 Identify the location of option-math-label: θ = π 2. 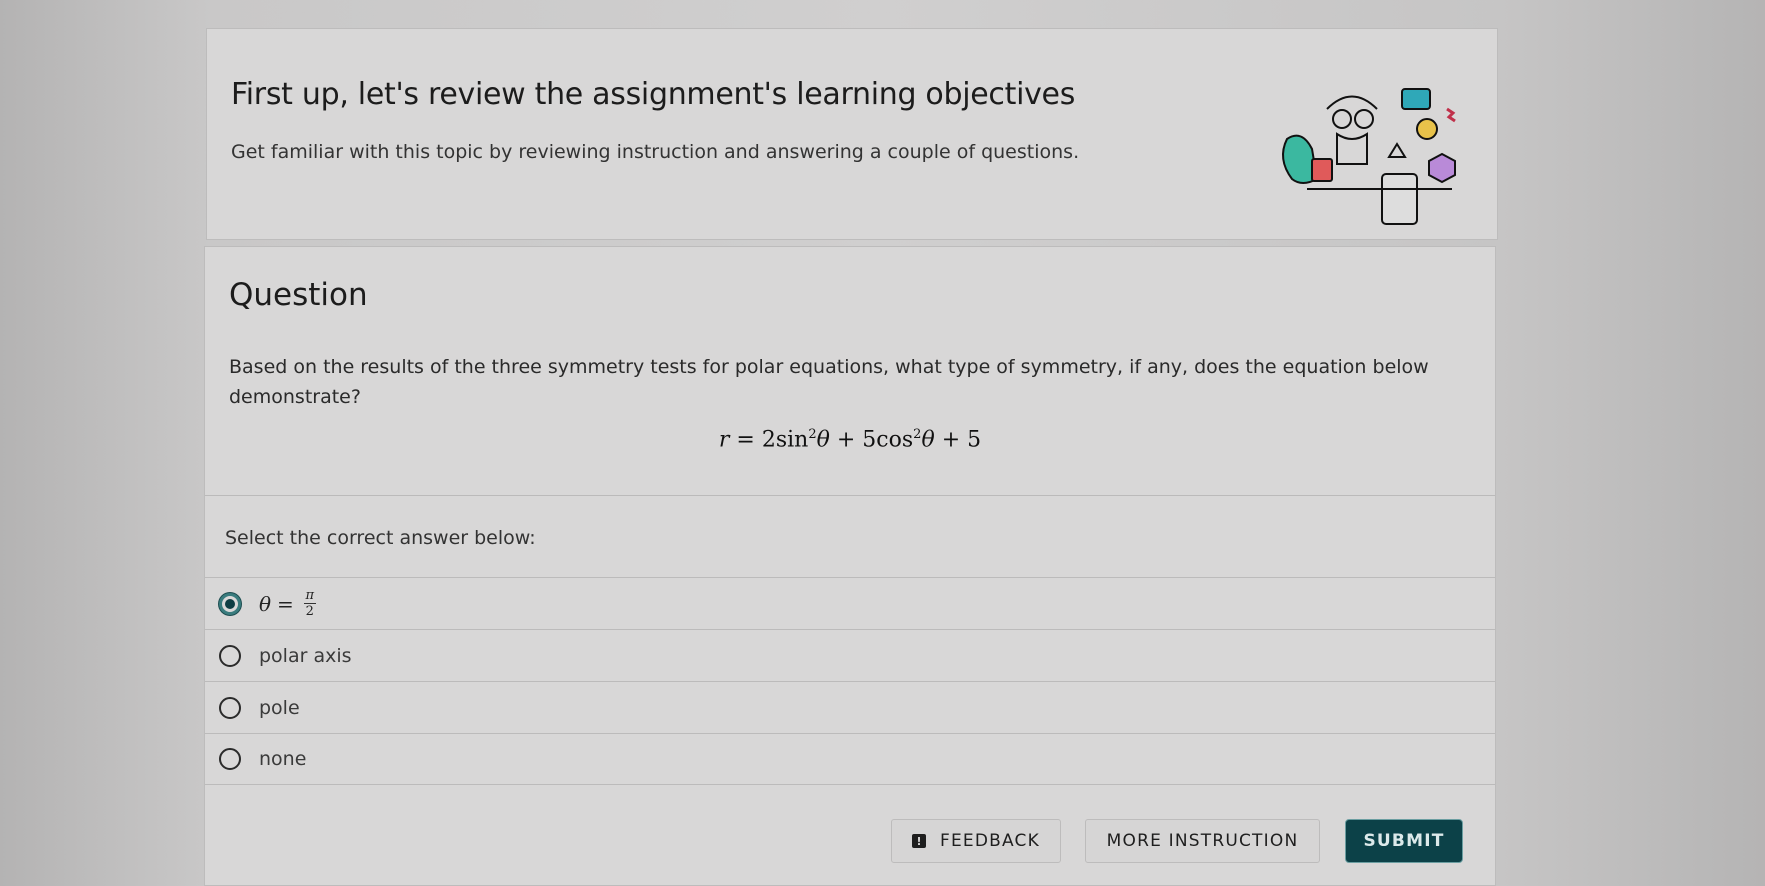
(287, 603).